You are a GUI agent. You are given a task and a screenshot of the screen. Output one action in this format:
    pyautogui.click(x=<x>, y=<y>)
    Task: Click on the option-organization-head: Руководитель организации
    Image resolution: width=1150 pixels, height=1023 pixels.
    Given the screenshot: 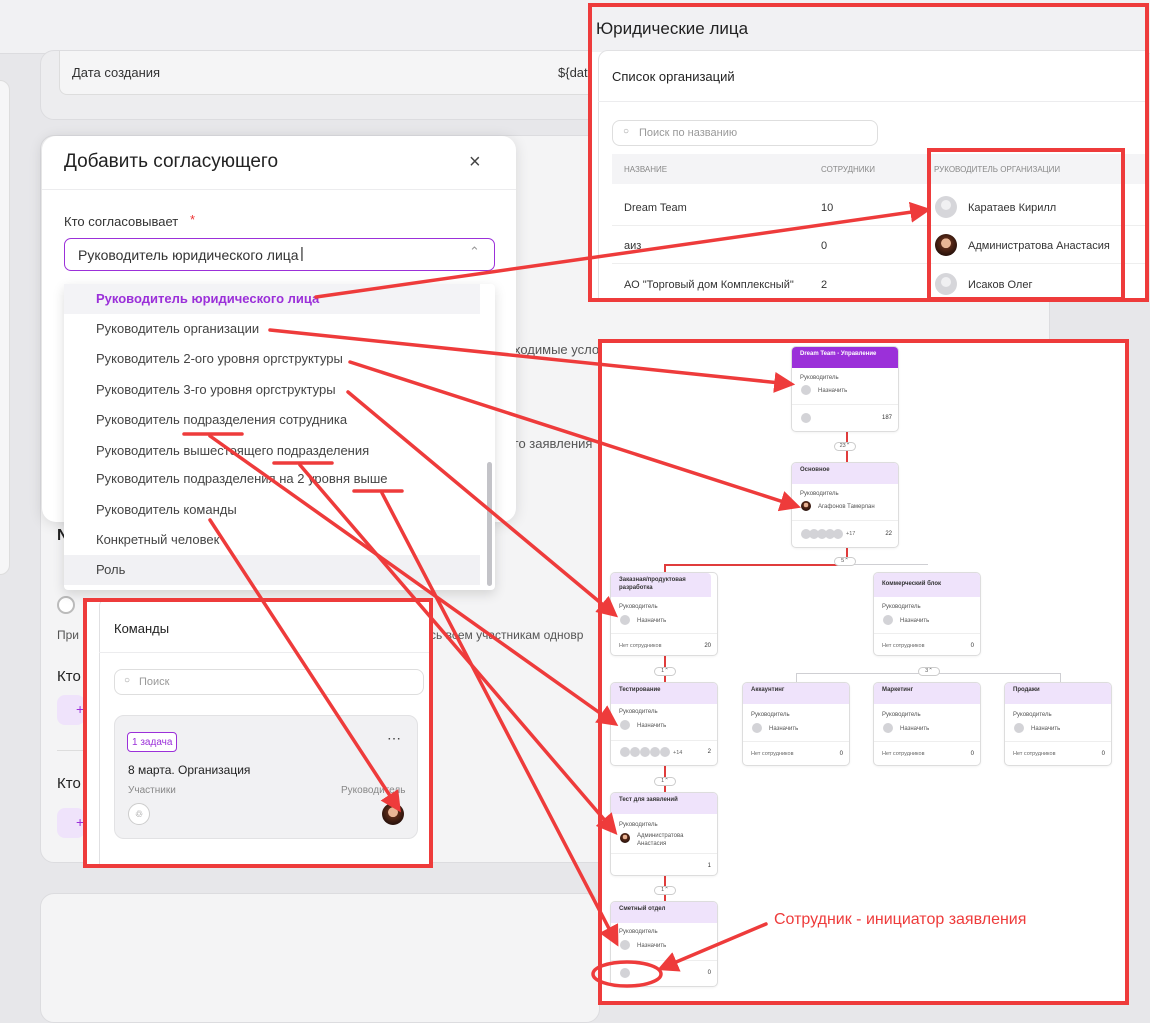 What is the action you would take?
    pyautogui.click(x=272, y=329)
    